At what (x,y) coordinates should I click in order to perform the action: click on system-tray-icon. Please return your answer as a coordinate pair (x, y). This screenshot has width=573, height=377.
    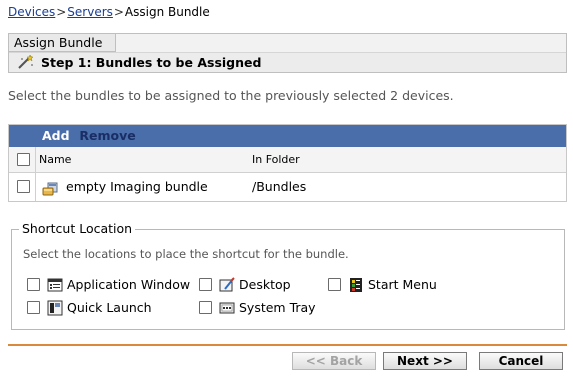
    Looking at the image, I should click on (227, 308).